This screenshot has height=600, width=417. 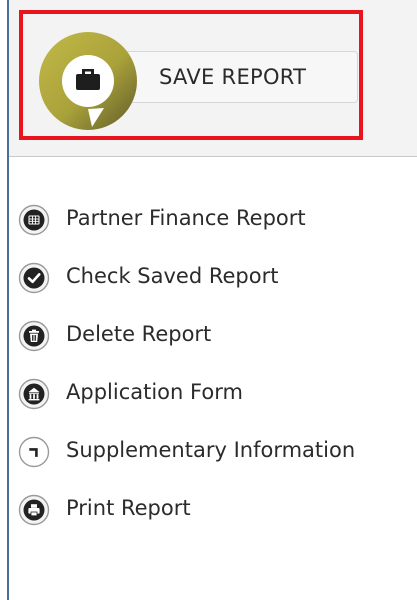 I want to click on corner-arrow-icon, so click(x=34, y=452).